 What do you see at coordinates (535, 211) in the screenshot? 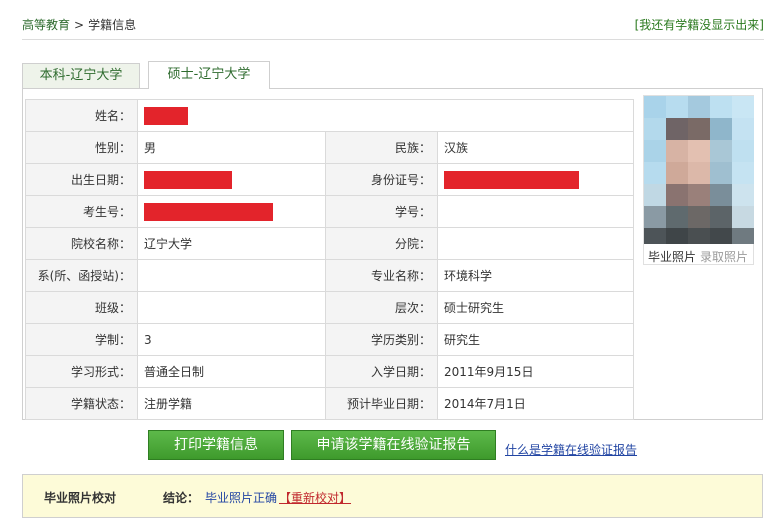
I see `student-number-value` at bounding box center [535, 211].